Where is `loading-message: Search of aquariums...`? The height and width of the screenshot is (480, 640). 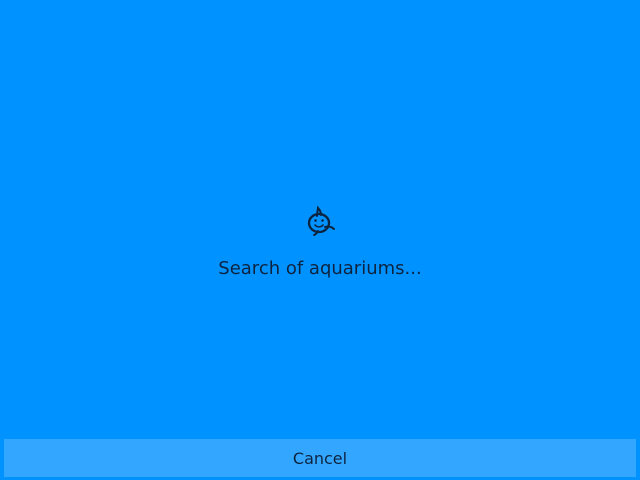 loading-message: Search of aquariums... is located at coordinates (320, 268).